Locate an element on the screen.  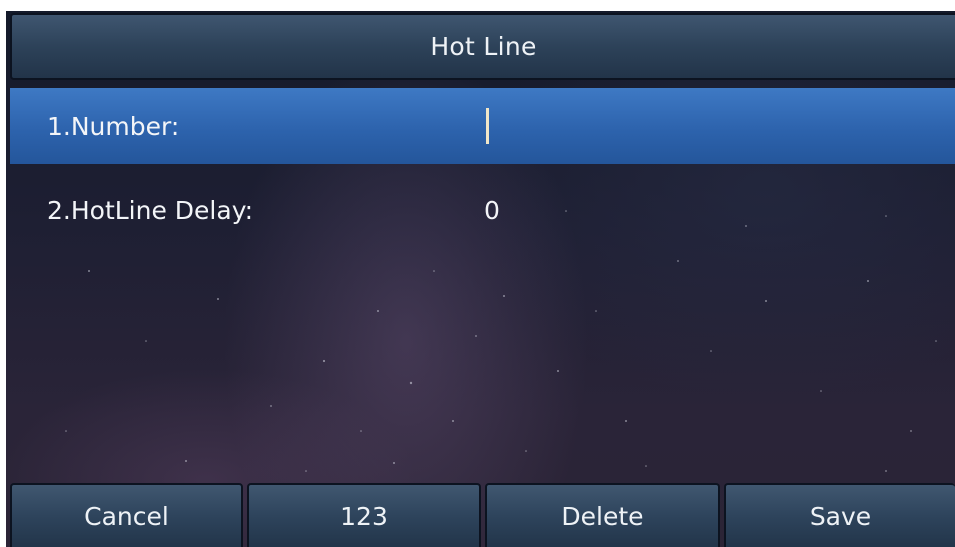
page-title: Hot Line is located at coordinates (483, 46).